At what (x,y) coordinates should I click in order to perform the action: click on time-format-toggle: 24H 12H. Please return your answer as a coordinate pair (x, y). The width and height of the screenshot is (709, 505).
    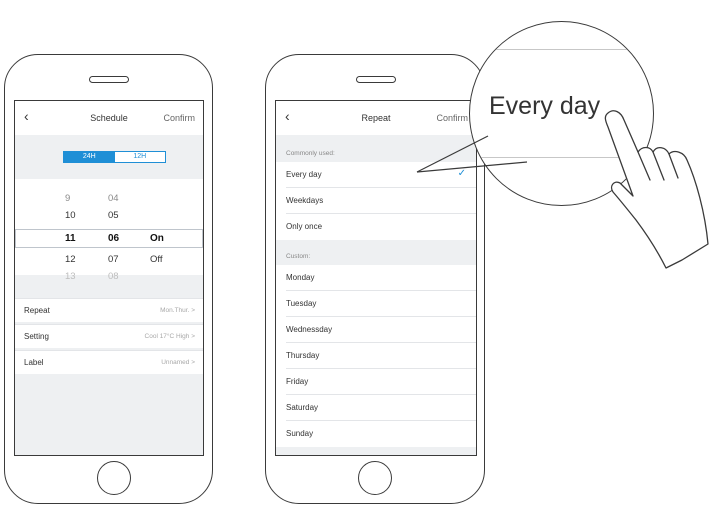
    Looking at the image, I should click on (114, 157).